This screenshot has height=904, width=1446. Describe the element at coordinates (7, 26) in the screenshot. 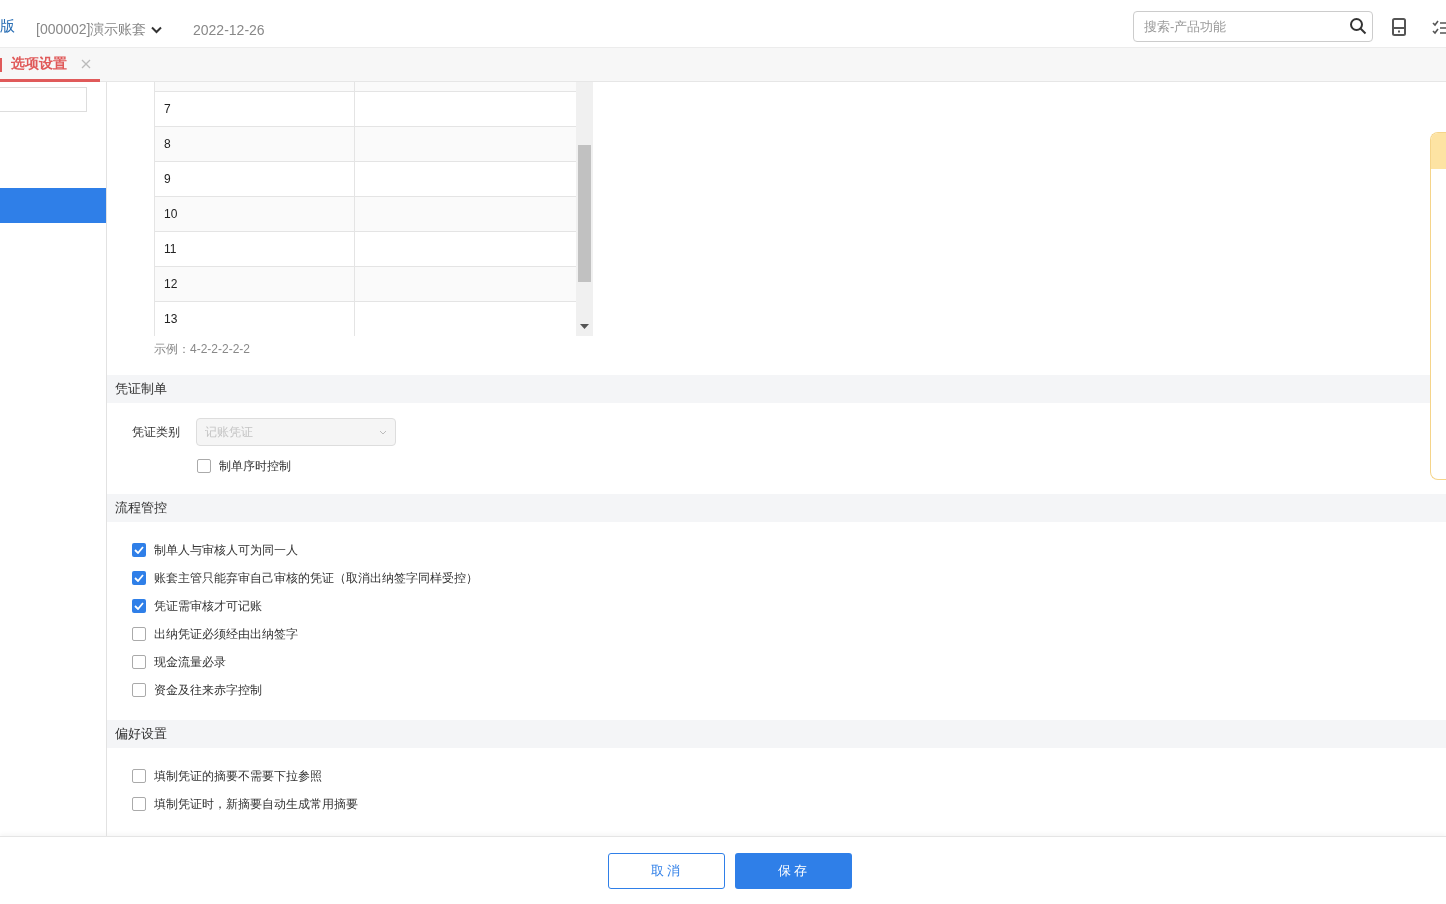

I see `brand-text: 版` at that location.